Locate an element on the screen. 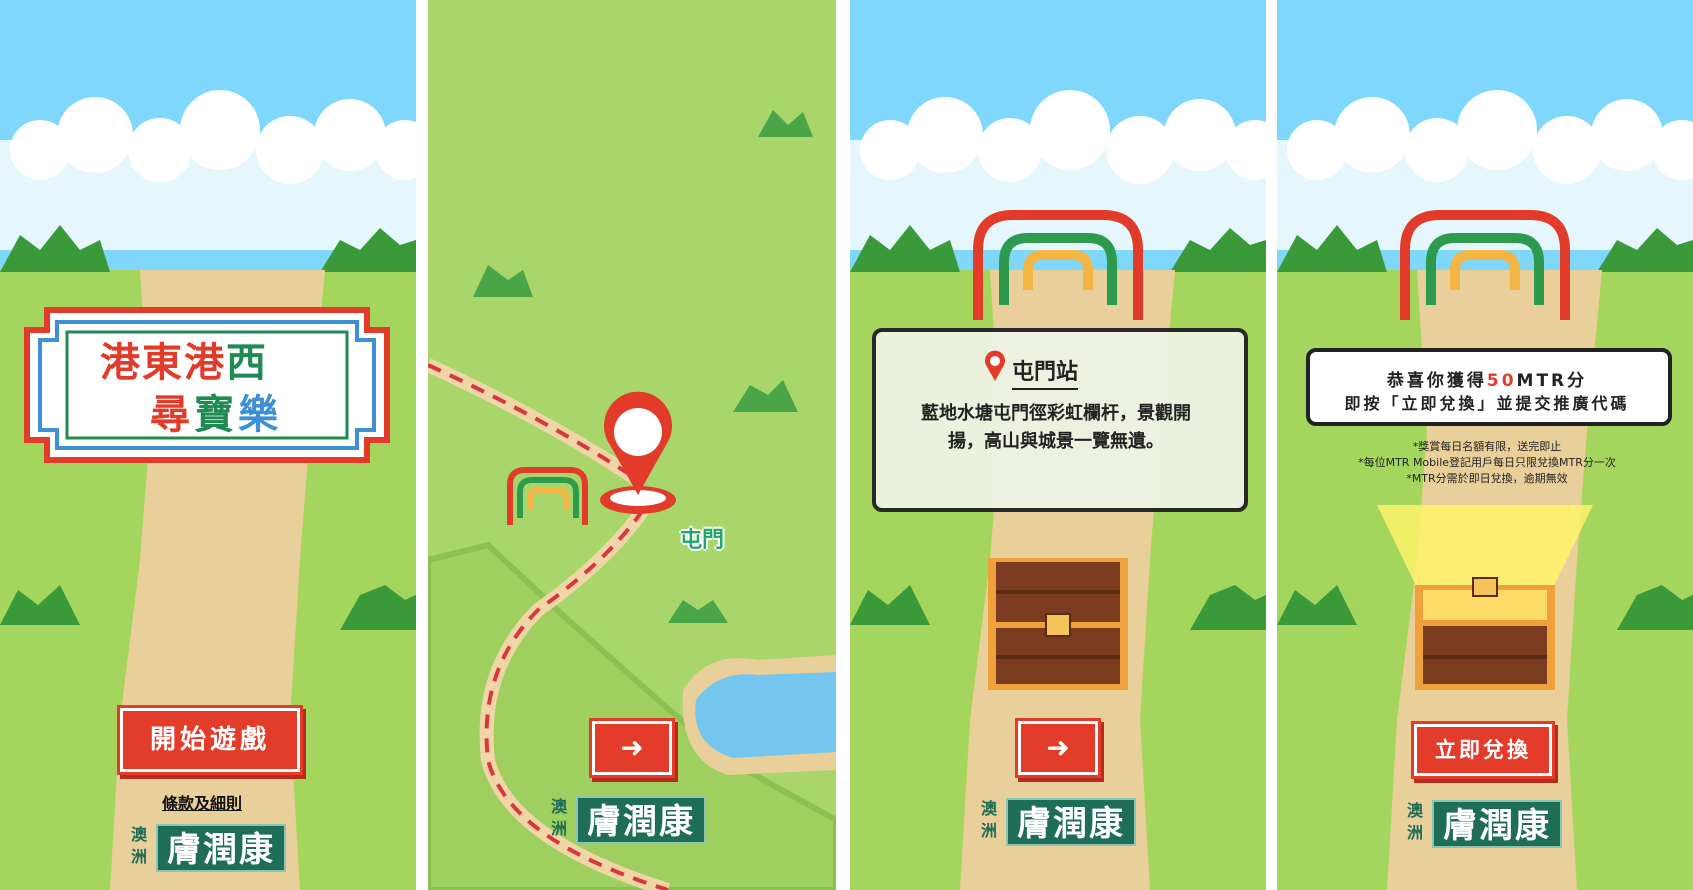 The image size is (1693, 890). note-line: *獎賞每日名額有限，送完即止 is located at coordinates (1487, 446).